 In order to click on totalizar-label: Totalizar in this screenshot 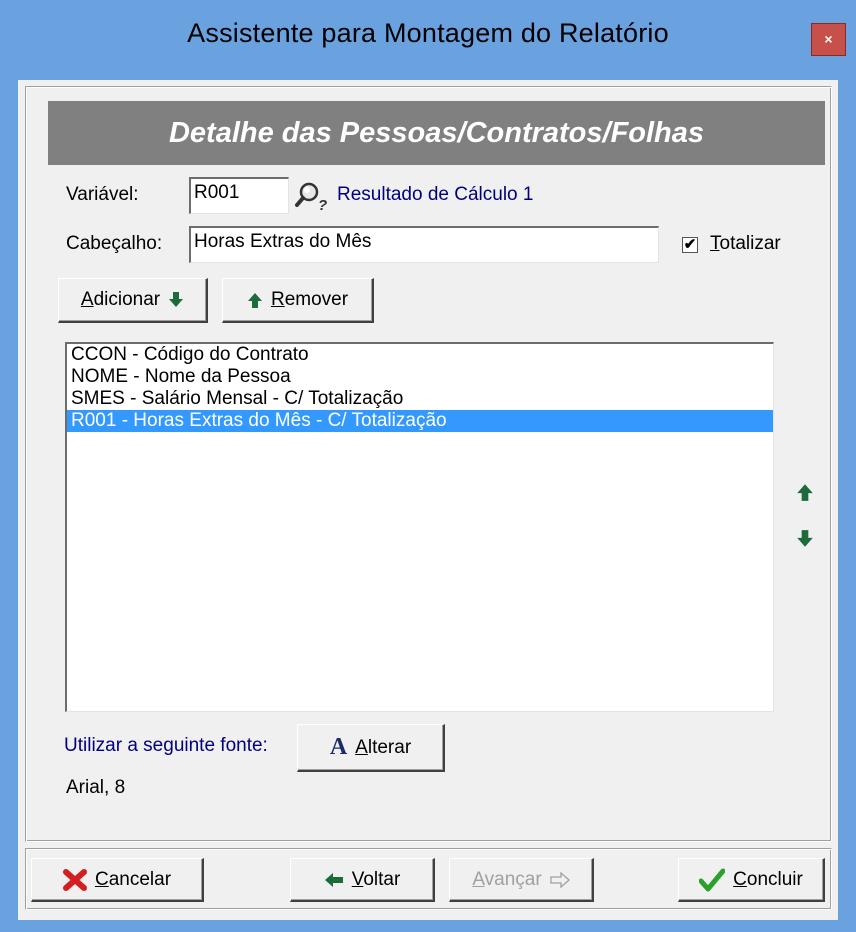, I will do `click(745, 244)`.